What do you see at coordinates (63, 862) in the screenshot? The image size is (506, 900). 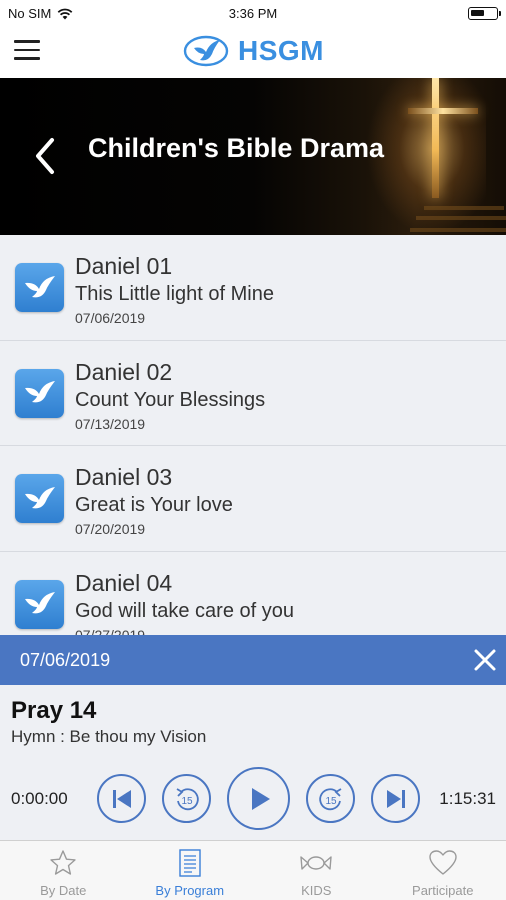 I see `star-icon` at bounding box center [63, 862].